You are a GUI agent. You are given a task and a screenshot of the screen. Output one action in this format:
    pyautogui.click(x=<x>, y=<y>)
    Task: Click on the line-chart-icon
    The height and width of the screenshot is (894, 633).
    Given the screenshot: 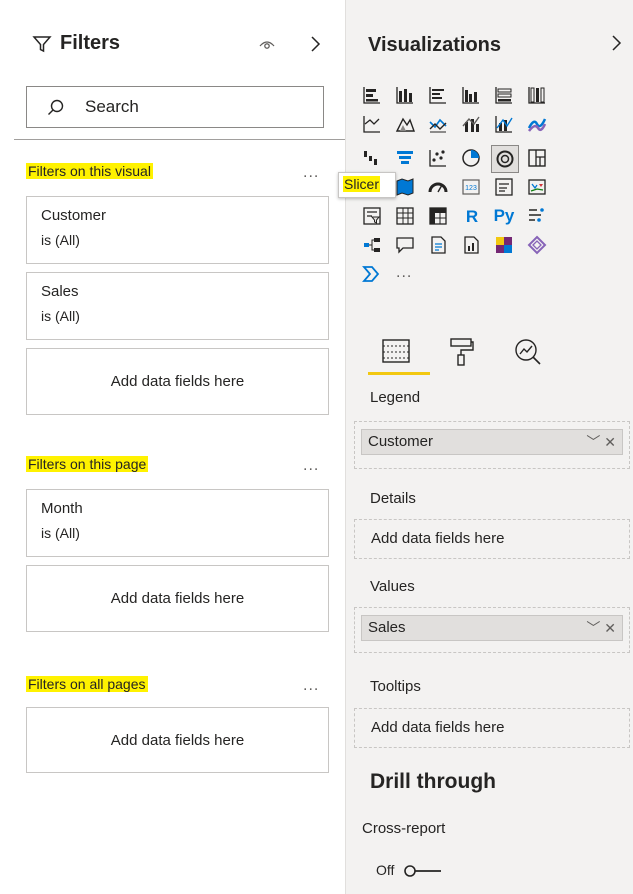 What is the action you would take?
    pyautogui.click(x=372, y=124)
    